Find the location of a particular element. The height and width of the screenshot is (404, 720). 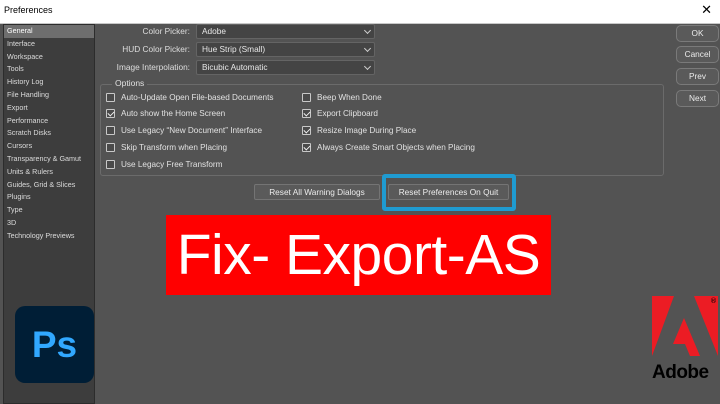

image-interpolation-select: Bicubic Automatic is located at coordinates (285, 67).